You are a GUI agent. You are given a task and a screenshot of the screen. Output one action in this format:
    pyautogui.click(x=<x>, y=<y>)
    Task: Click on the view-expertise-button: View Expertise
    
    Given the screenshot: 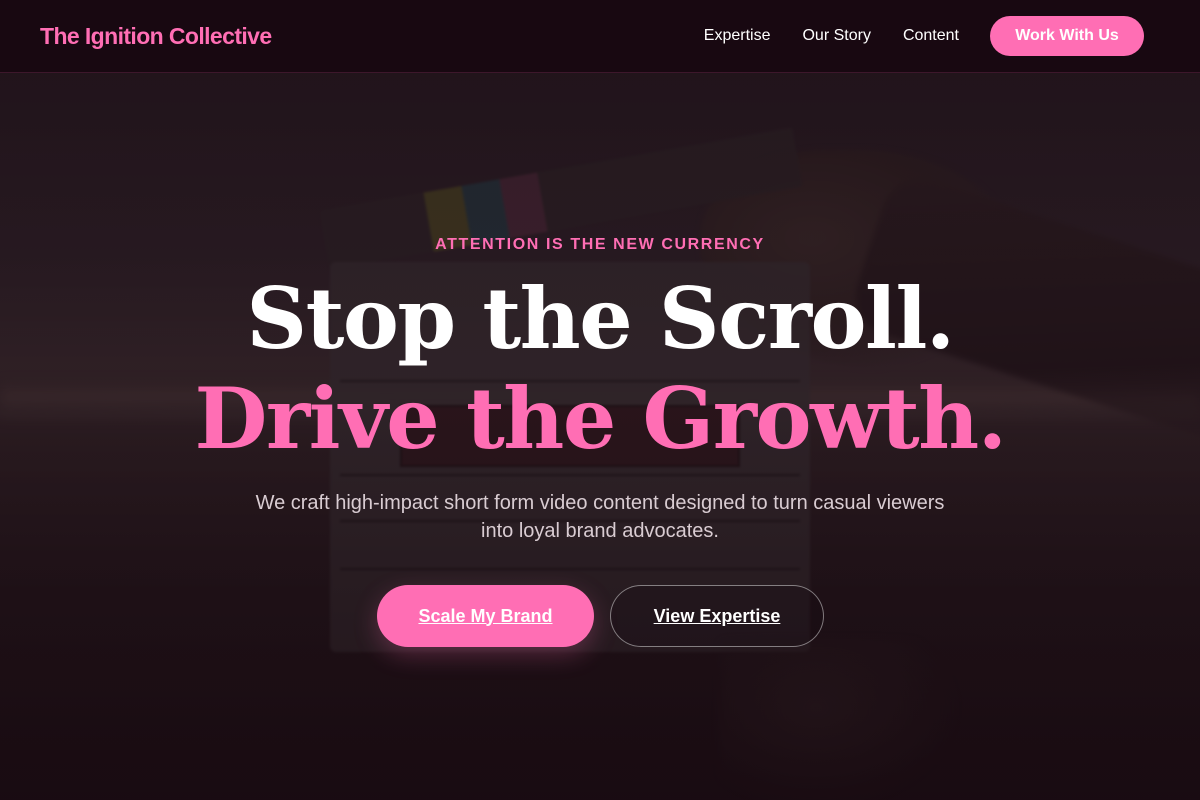 What is the action you would take?
    pyautogui.click(x=717, y=616)
    